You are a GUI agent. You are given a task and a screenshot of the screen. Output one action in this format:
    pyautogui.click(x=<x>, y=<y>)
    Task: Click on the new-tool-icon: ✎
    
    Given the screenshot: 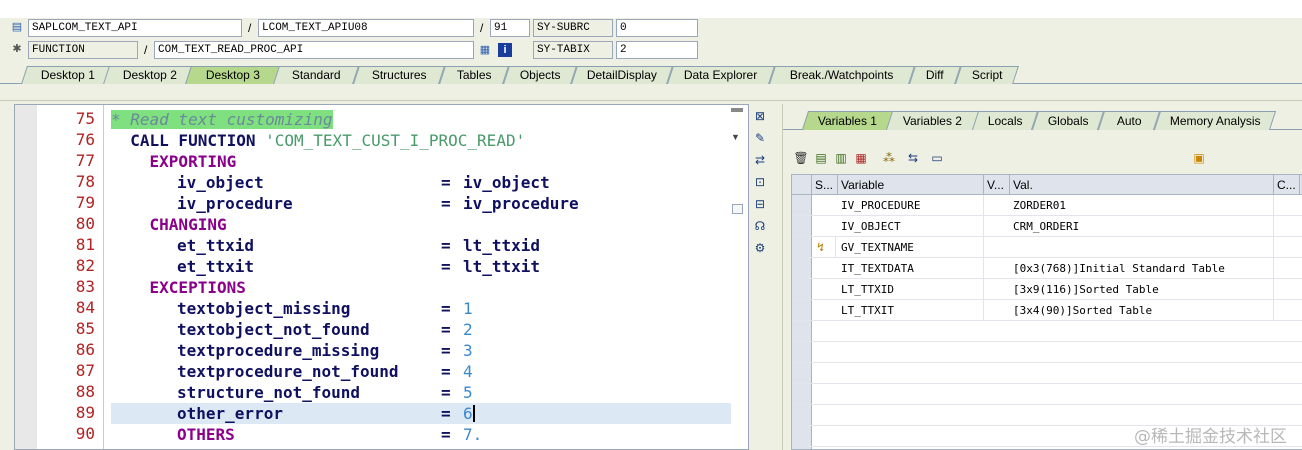 What is the action you would take?
    pyautogui.click(x=760, y=138)
    